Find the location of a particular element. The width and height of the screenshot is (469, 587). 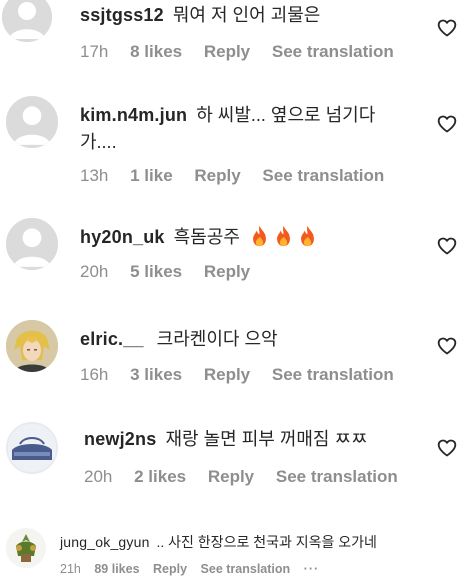

comment-time: 16h is located at coordinates (94, 374).